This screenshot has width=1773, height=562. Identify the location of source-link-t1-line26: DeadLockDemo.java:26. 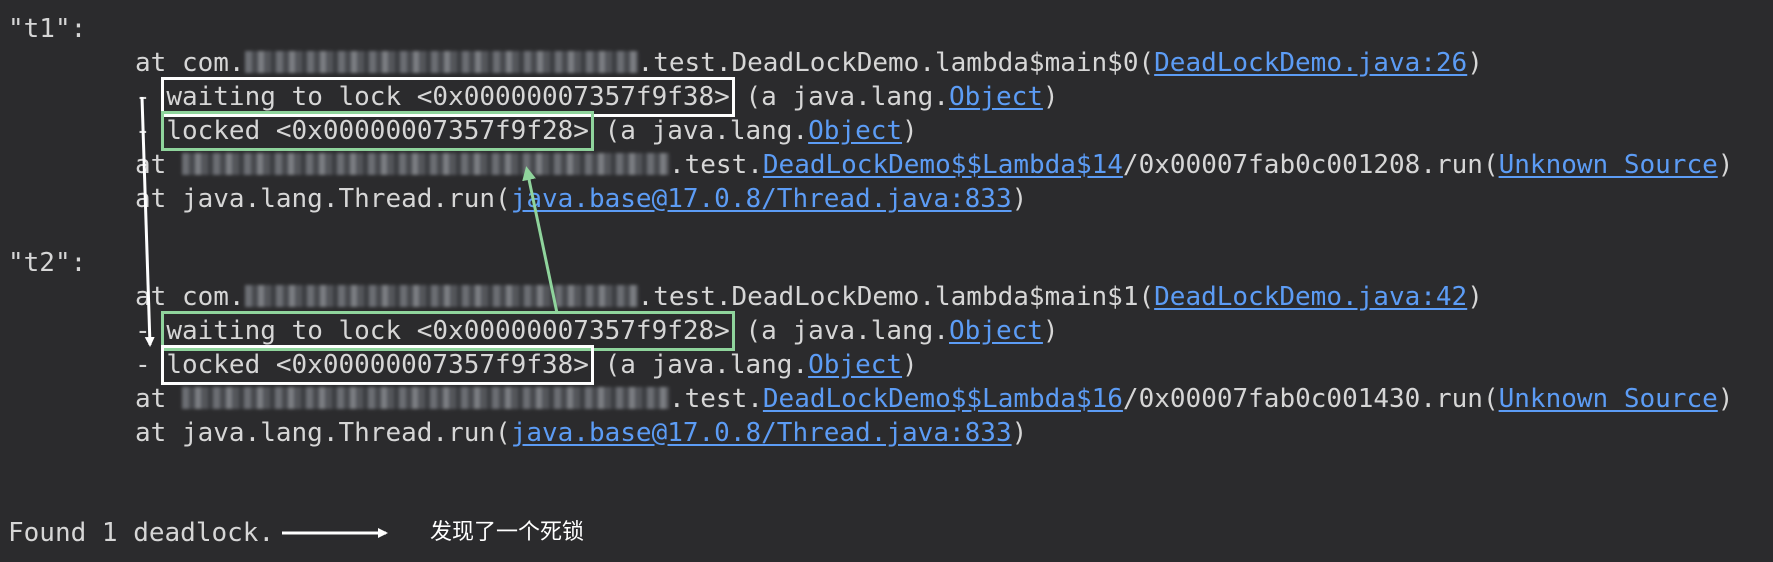
(1310, 63).